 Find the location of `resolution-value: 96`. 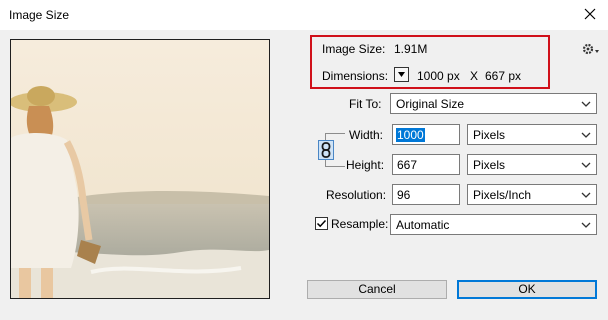

resolution-value: 96 is located at coordinates (404, 195).